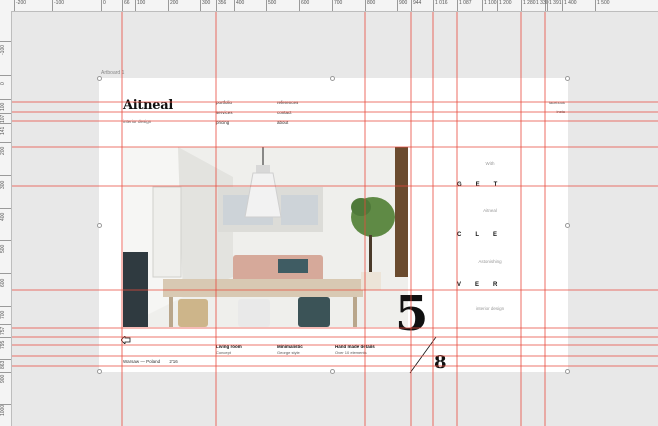 The height and width of the screenshot is (426, 658). Describe the element at coordinates (173, 361) in the screenshot. I see `footer-year: 2'16` at that location.